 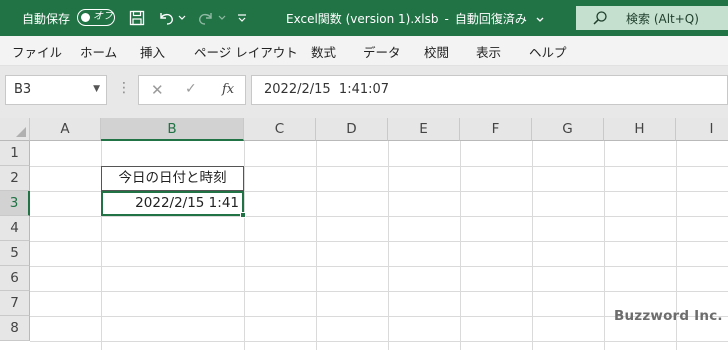 I want to click on formula-area: B3 ▼ ⋮ ✕ ✓ fx 2022/2/15 1:41:07, so click(x=364, y=92).